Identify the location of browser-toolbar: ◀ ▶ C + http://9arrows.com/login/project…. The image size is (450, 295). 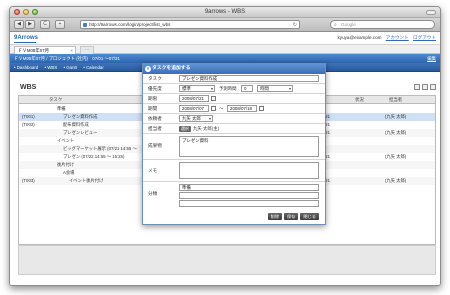
(225, 25).